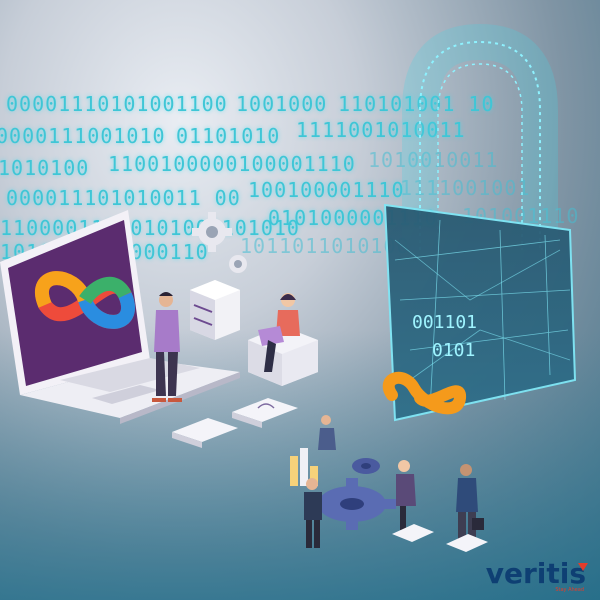 The image size is (600, 600). I want to click on veritis-logo: veritis Stay Ahead, so click(536, 575).